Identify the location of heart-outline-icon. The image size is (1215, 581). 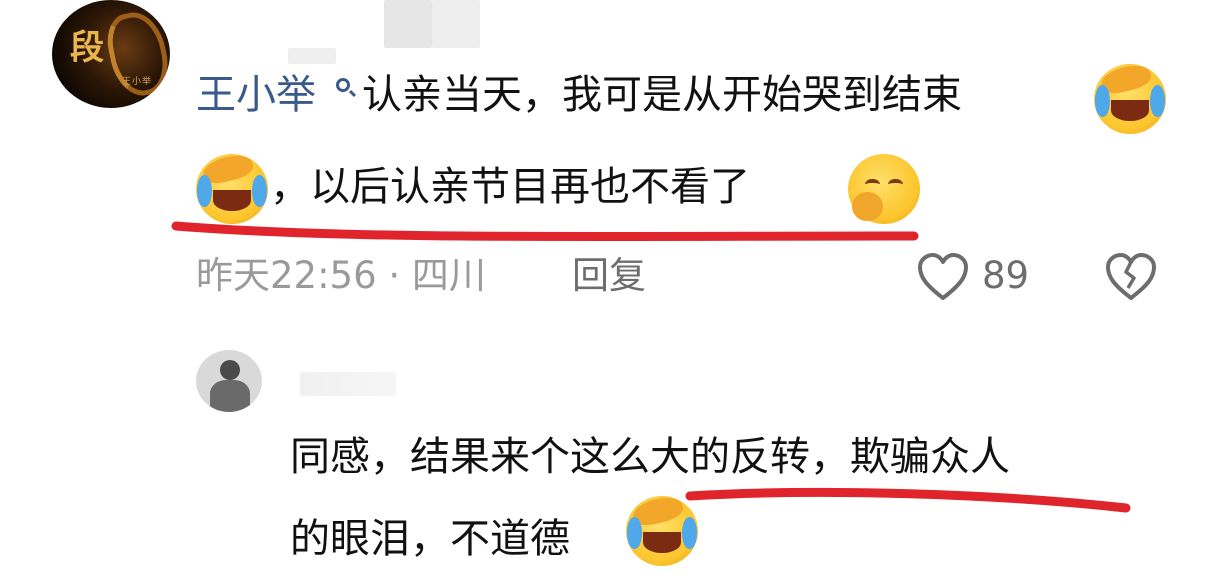
(943, 277).